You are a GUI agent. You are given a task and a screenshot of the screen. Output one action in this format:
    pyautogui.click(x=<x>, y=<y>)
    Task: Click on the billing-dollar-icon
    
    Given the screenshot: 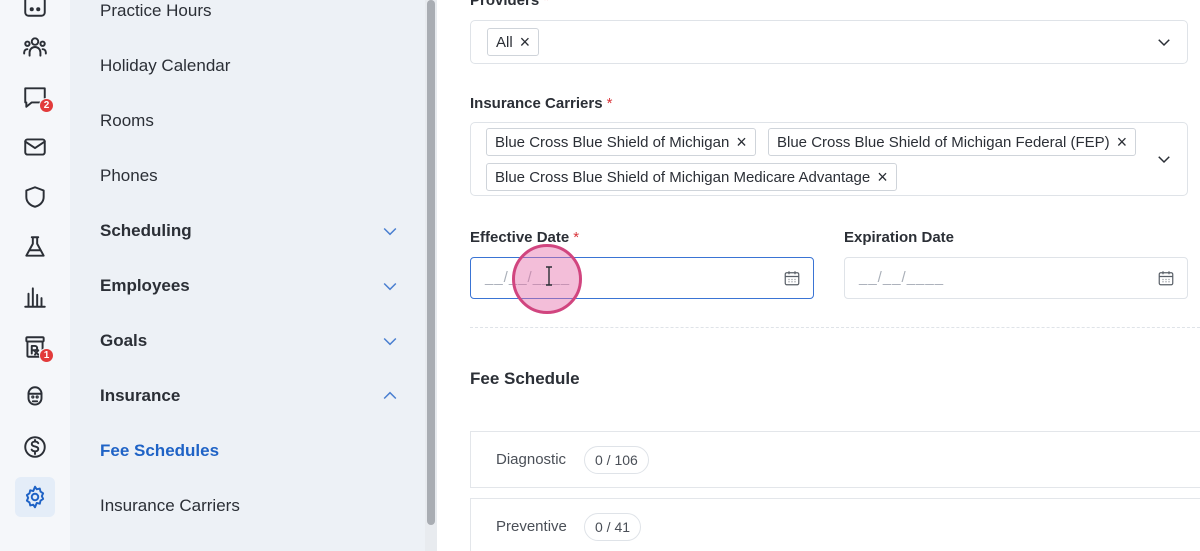 What is the action you would take?
    pyautogui.click(x=35, y=447)
    